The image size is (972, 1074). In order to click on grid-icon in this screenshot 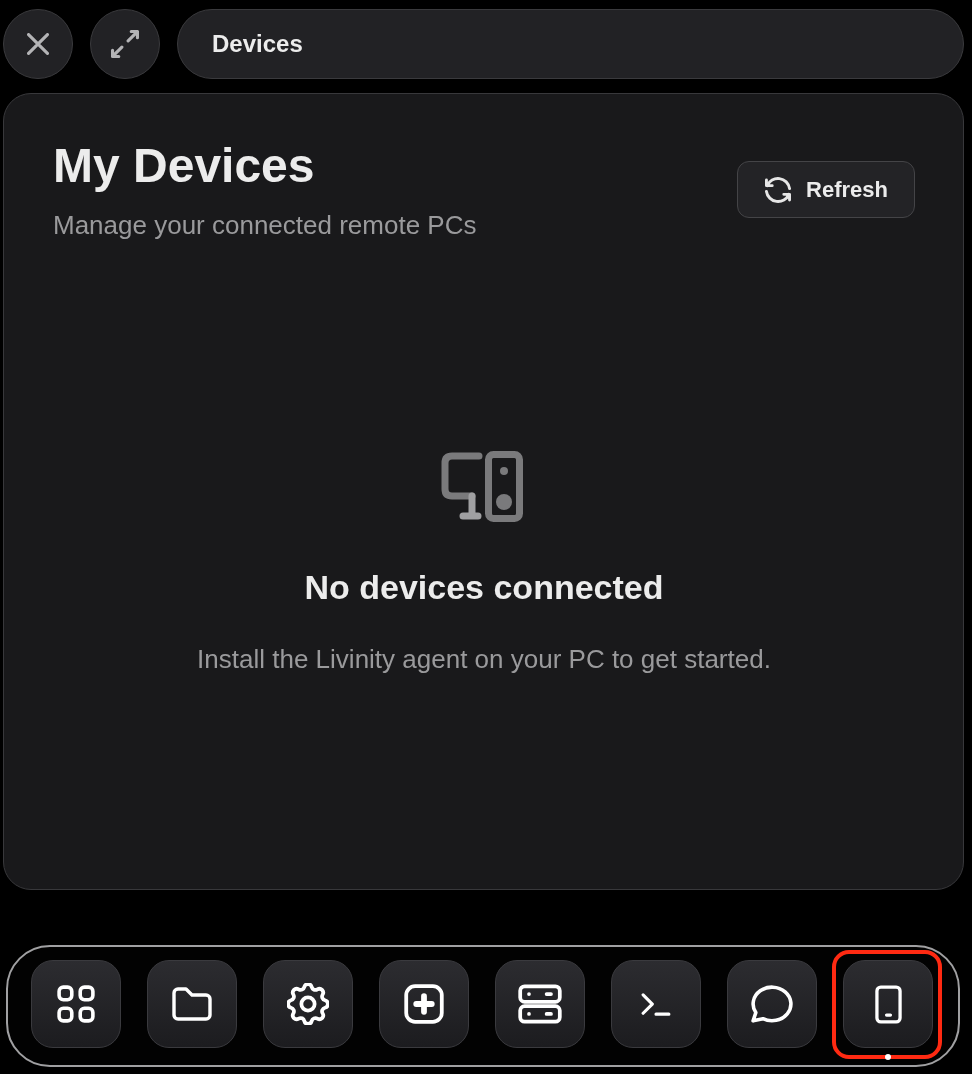, I will do `click(76, 1004)`.